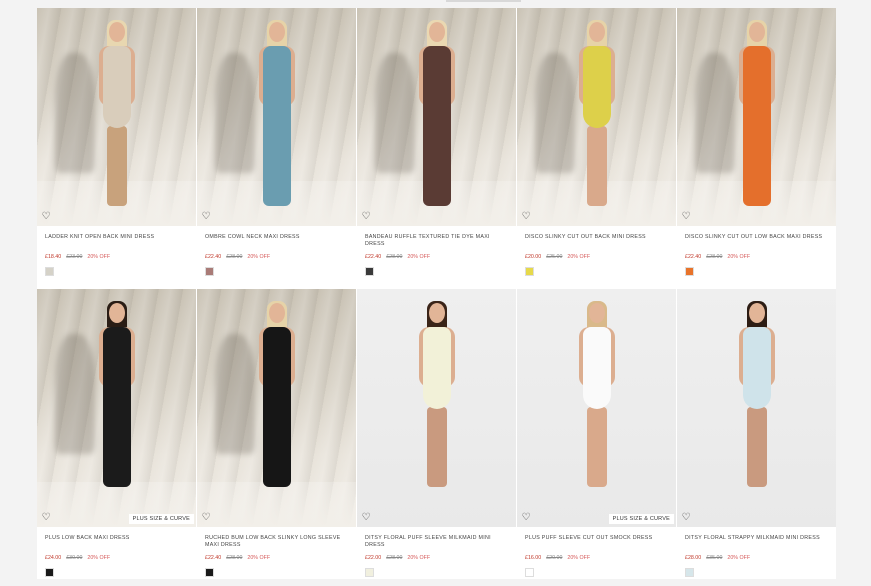 Image resolution: width=871 pixels, height=586 pixels. What do you see at coordinates (554, 558) in the screenshot?
I see `original-price: £20.00` at bounding box center [554, 558].